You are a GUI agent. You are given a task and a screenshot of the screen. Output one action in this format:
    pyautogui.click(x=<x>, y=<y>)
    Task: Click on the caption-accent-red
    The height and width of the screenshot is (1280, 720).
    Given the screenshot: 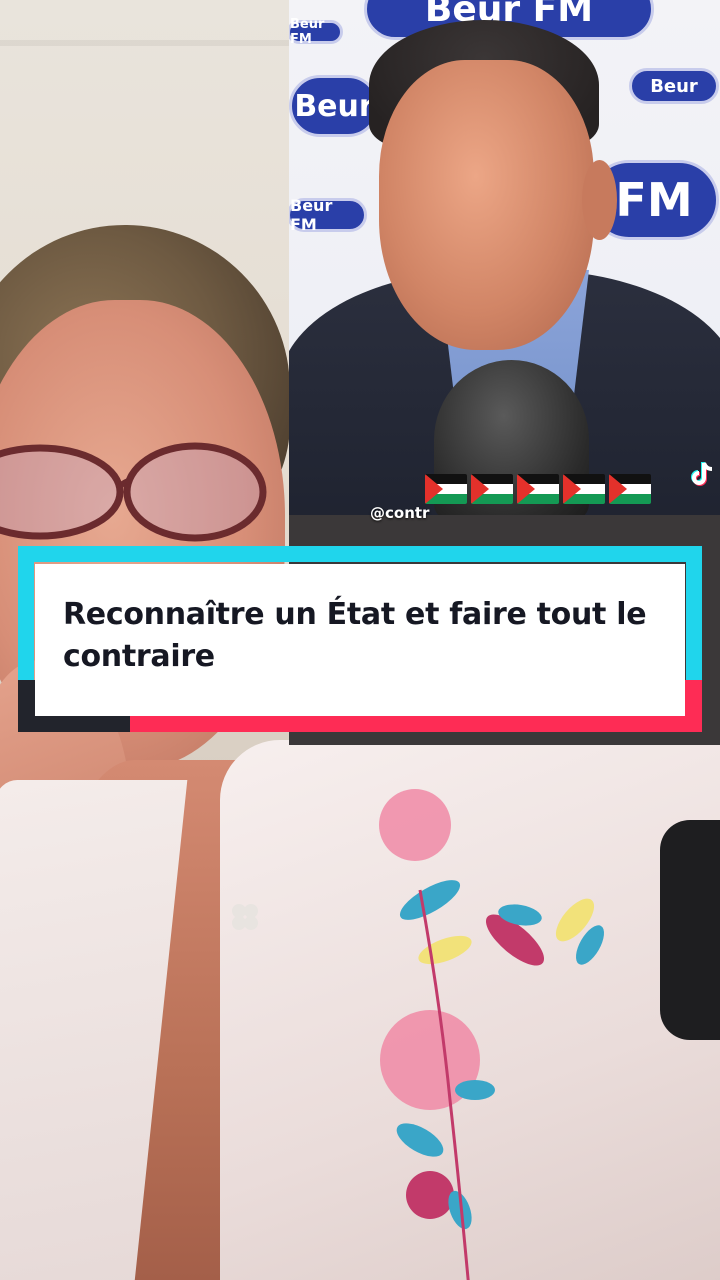 What is the action you would take?
    pyautogui.click(x=694, y=706)
    